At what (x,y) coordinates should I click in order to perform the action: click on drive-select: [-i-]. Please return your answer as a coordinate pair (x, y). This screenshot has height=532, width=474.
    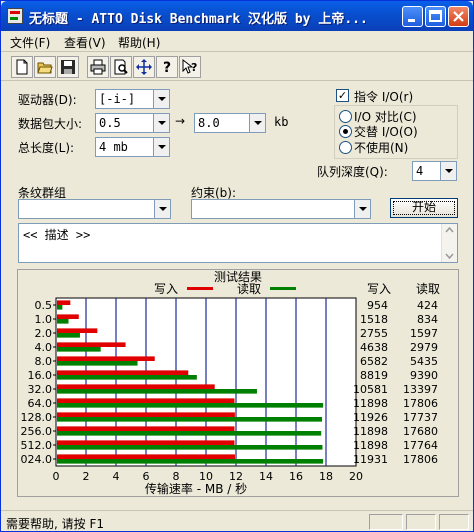
    Looking at the image, I should click on (132, 99).